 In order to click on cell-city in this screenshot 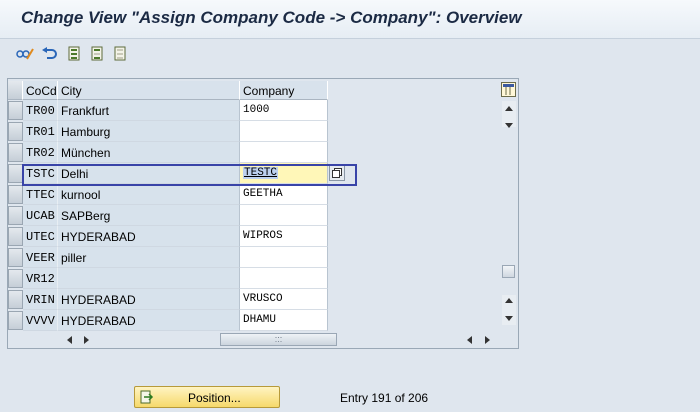, I will do `click(149, 278)`.